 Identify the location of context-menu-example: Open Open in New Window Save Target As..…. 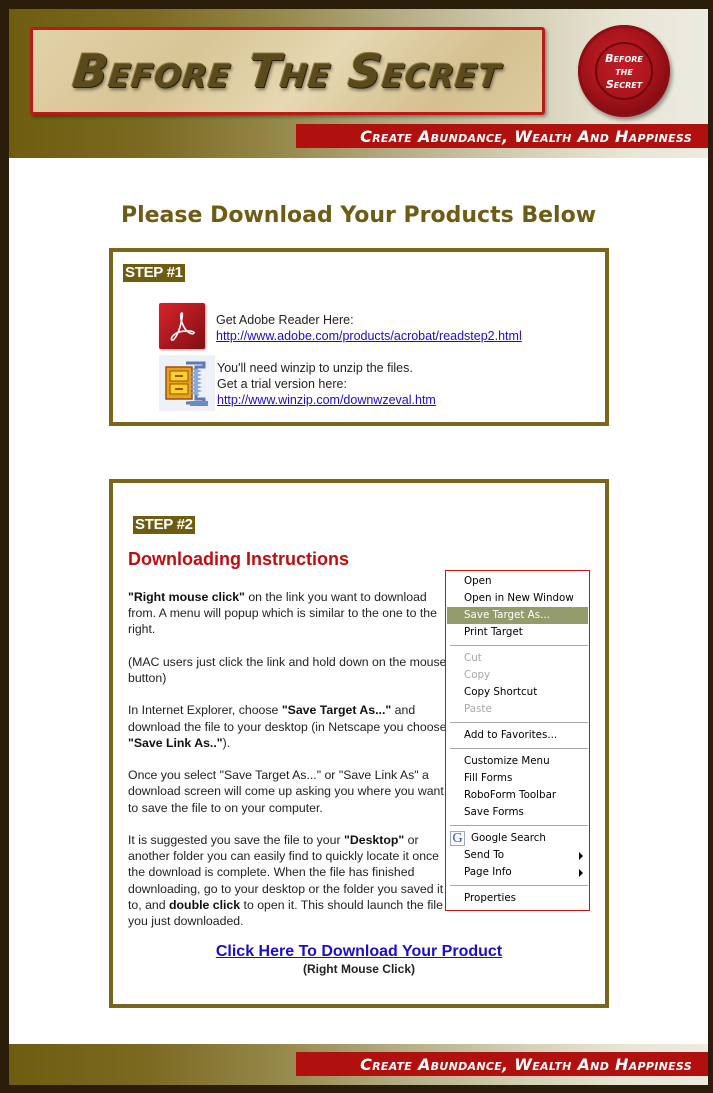
(517, 740).